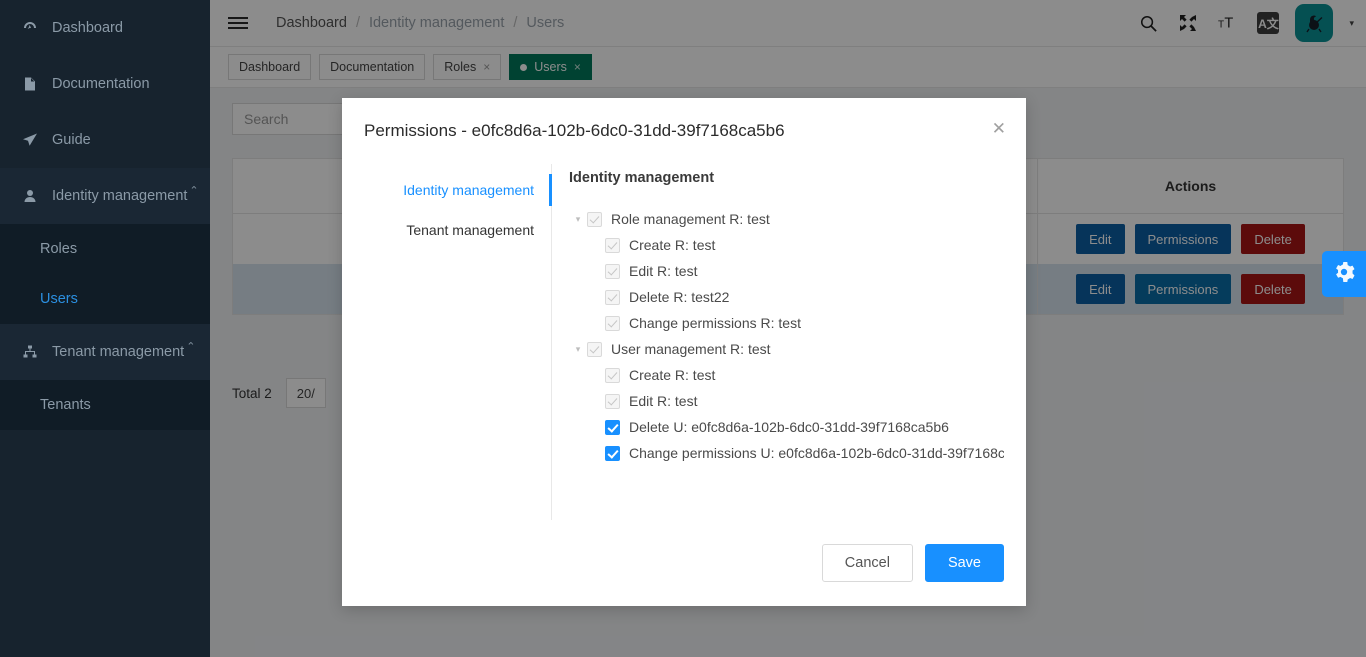 This screenshot has height=657, width=1366. I want to click on permission-label: Change permissions R: test, so click(715, 323).